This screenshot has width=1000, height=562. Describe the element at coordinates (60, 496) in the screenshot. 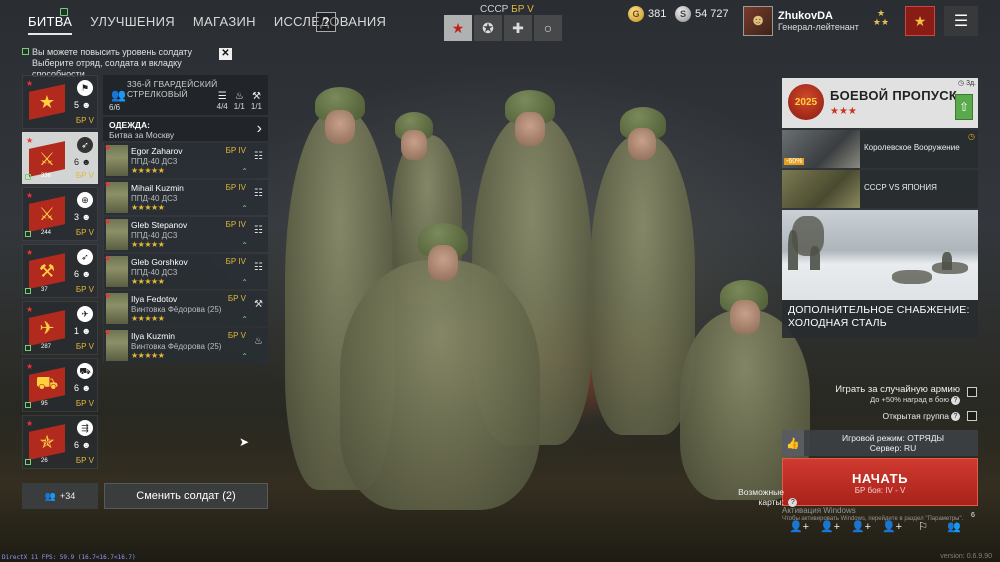

I see `squad-reserve-button: 👥 +34` at that location.